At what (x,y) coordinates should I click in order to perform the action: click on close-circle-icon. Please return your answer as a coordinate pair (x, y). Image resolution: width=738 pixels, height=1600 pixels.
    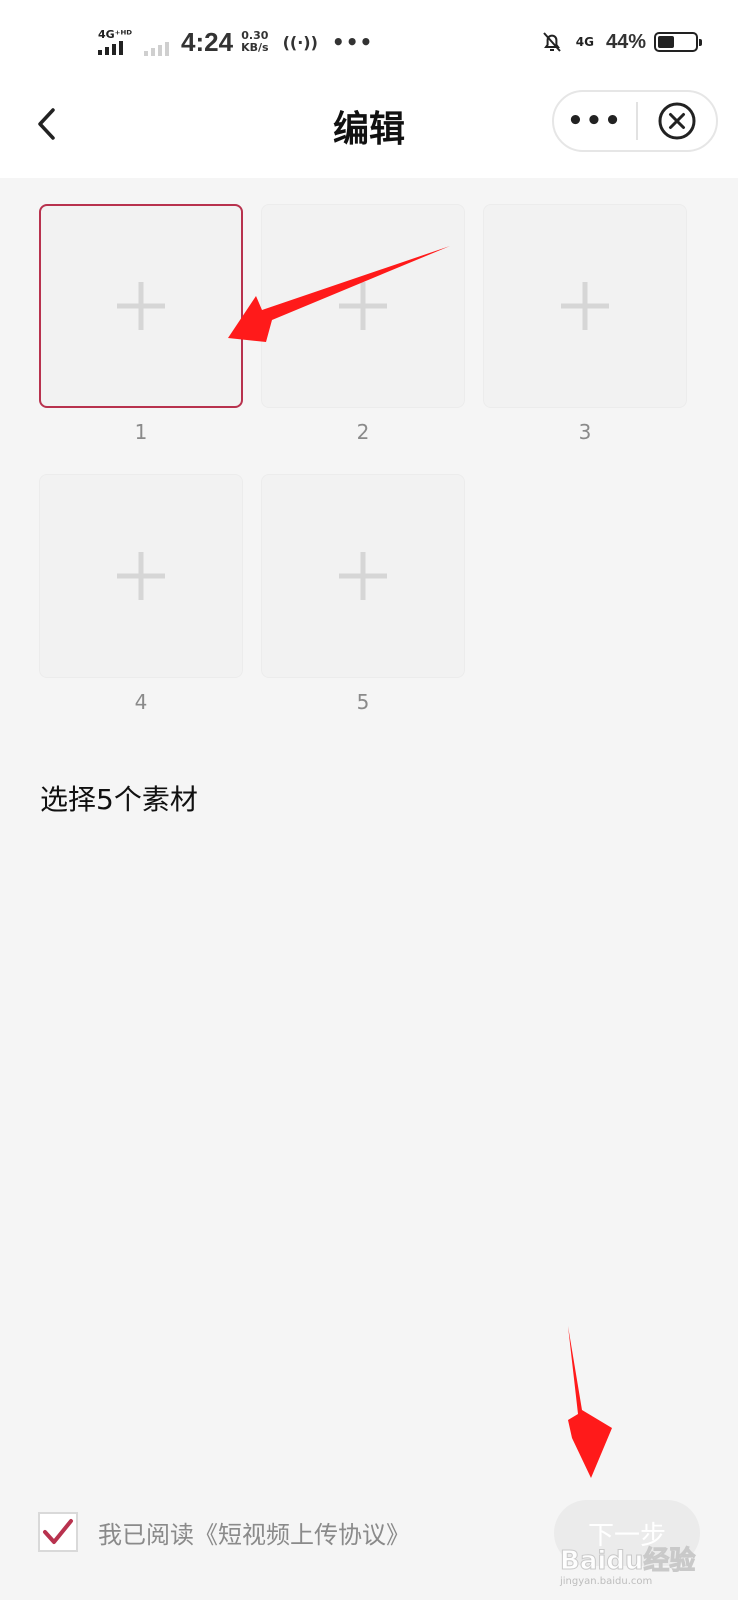
    Looking at the image, I should click on (677, 121).